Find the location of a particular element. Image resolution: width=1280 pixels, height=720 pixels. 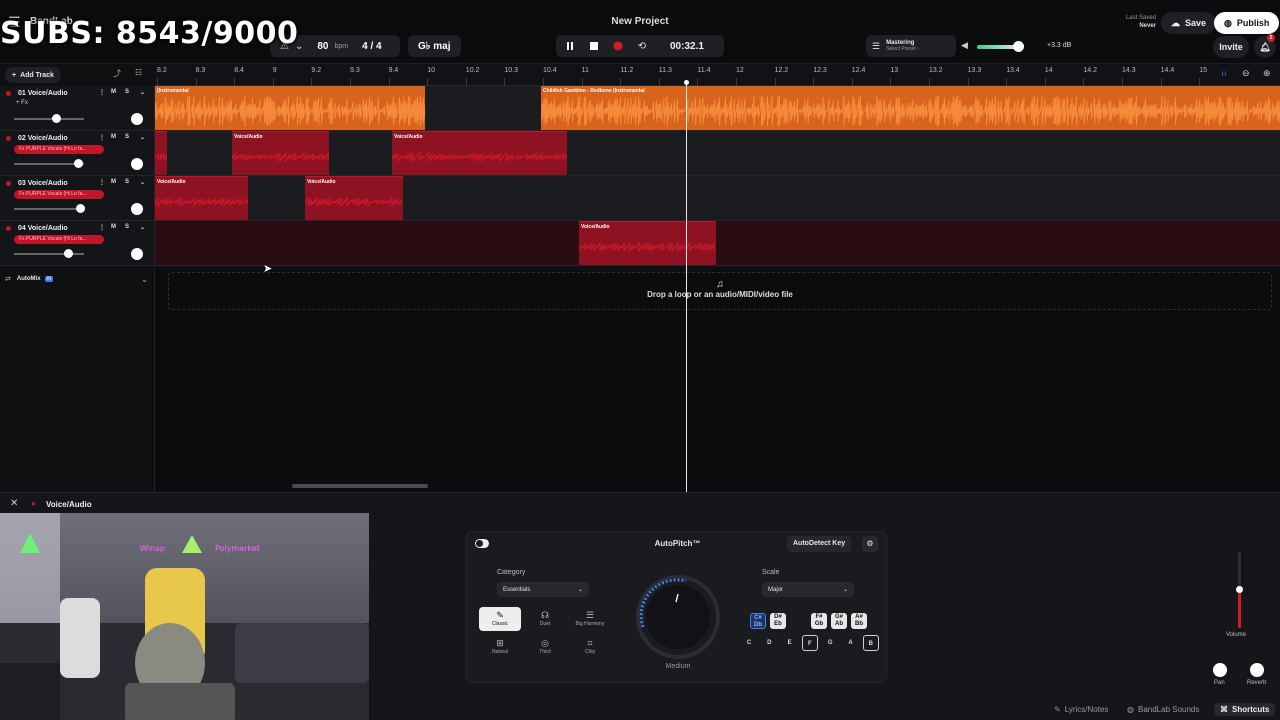

record-button is located at coordinates (618, 46).